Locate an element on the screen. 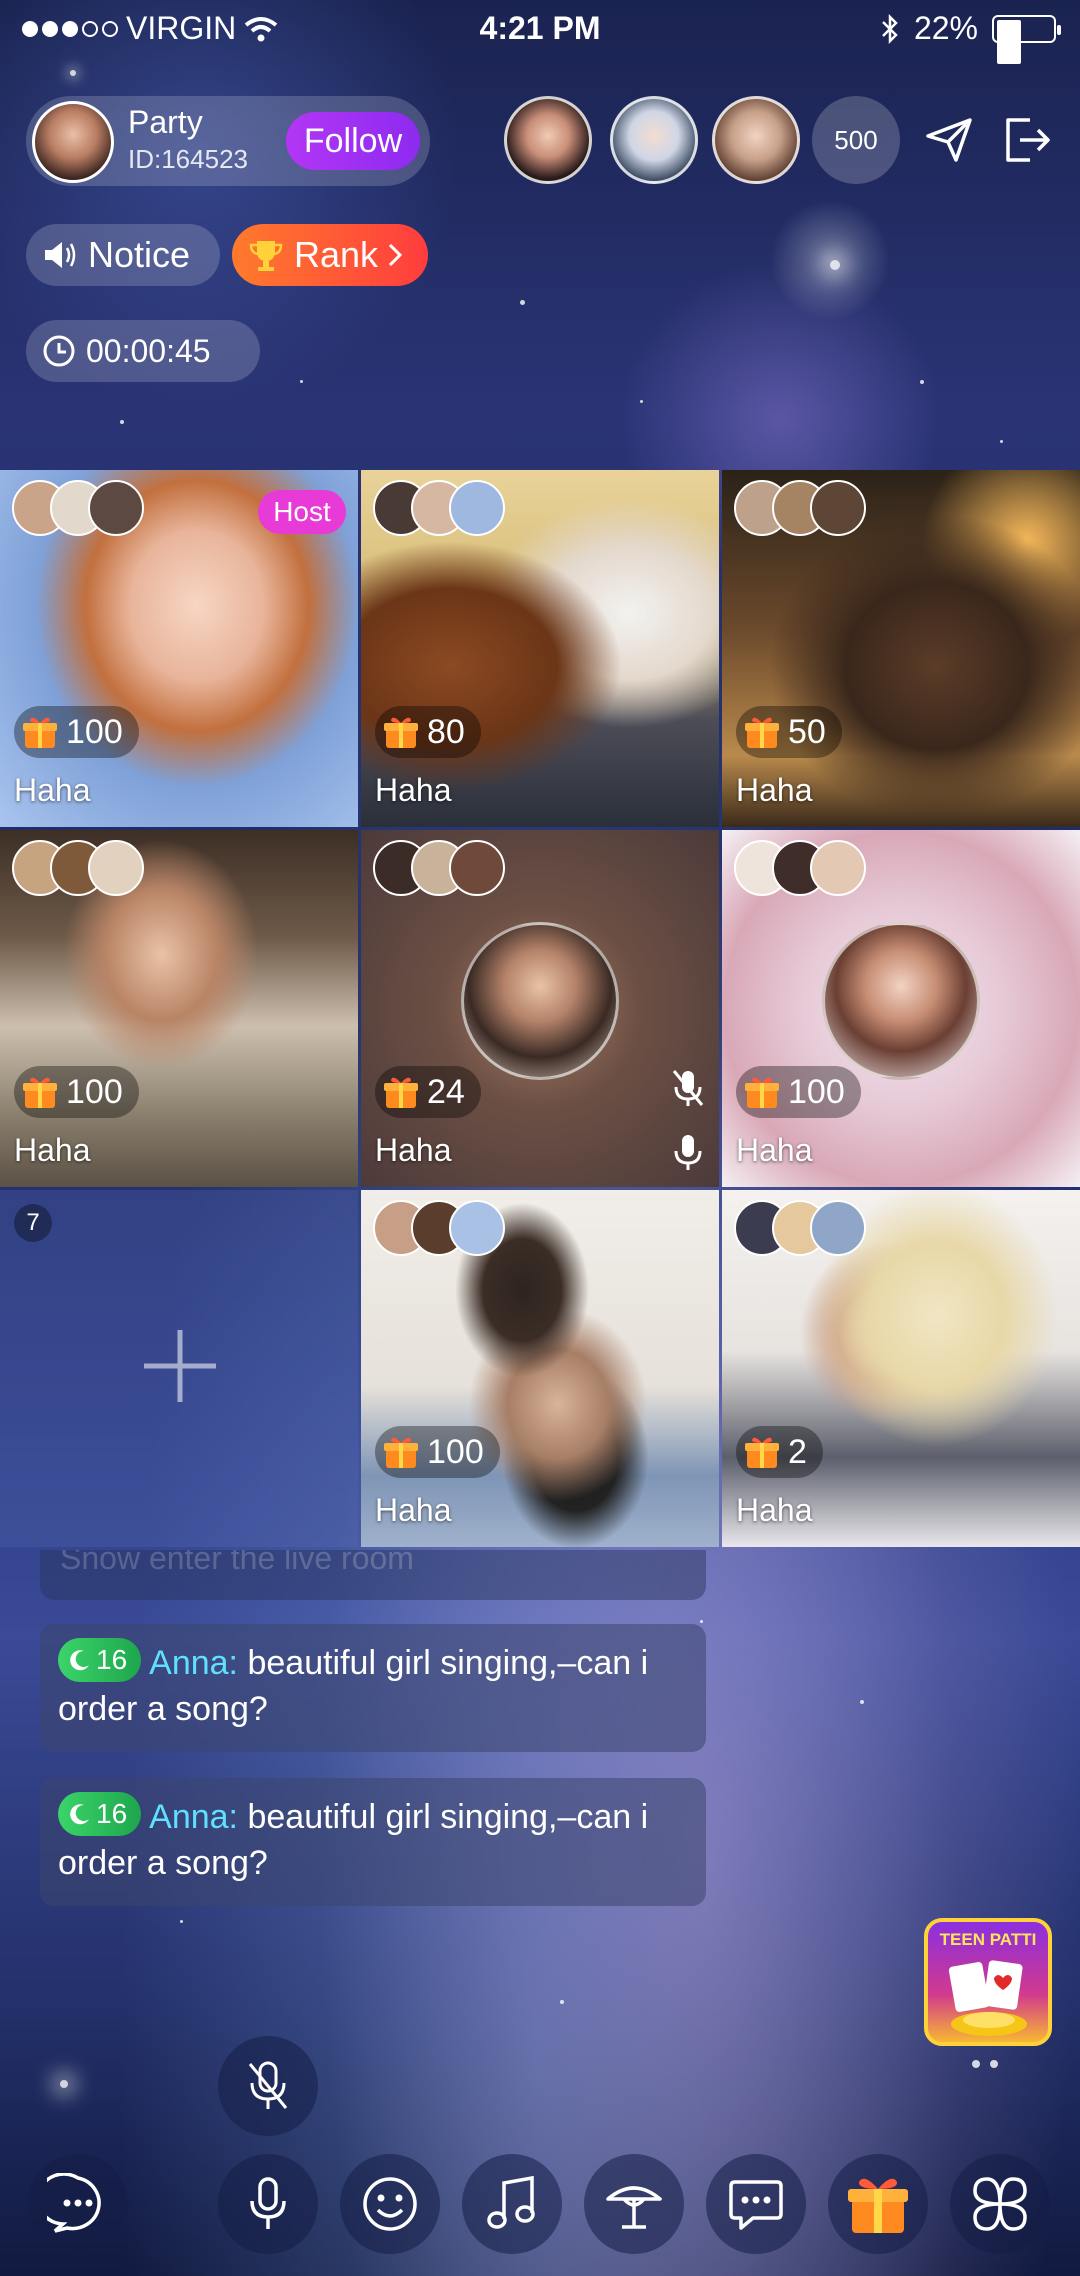 The width and height of the screenshot is (1080, 2276). room-owner-card: Party ID:164523 Follow is located at coordinates (228, 141).